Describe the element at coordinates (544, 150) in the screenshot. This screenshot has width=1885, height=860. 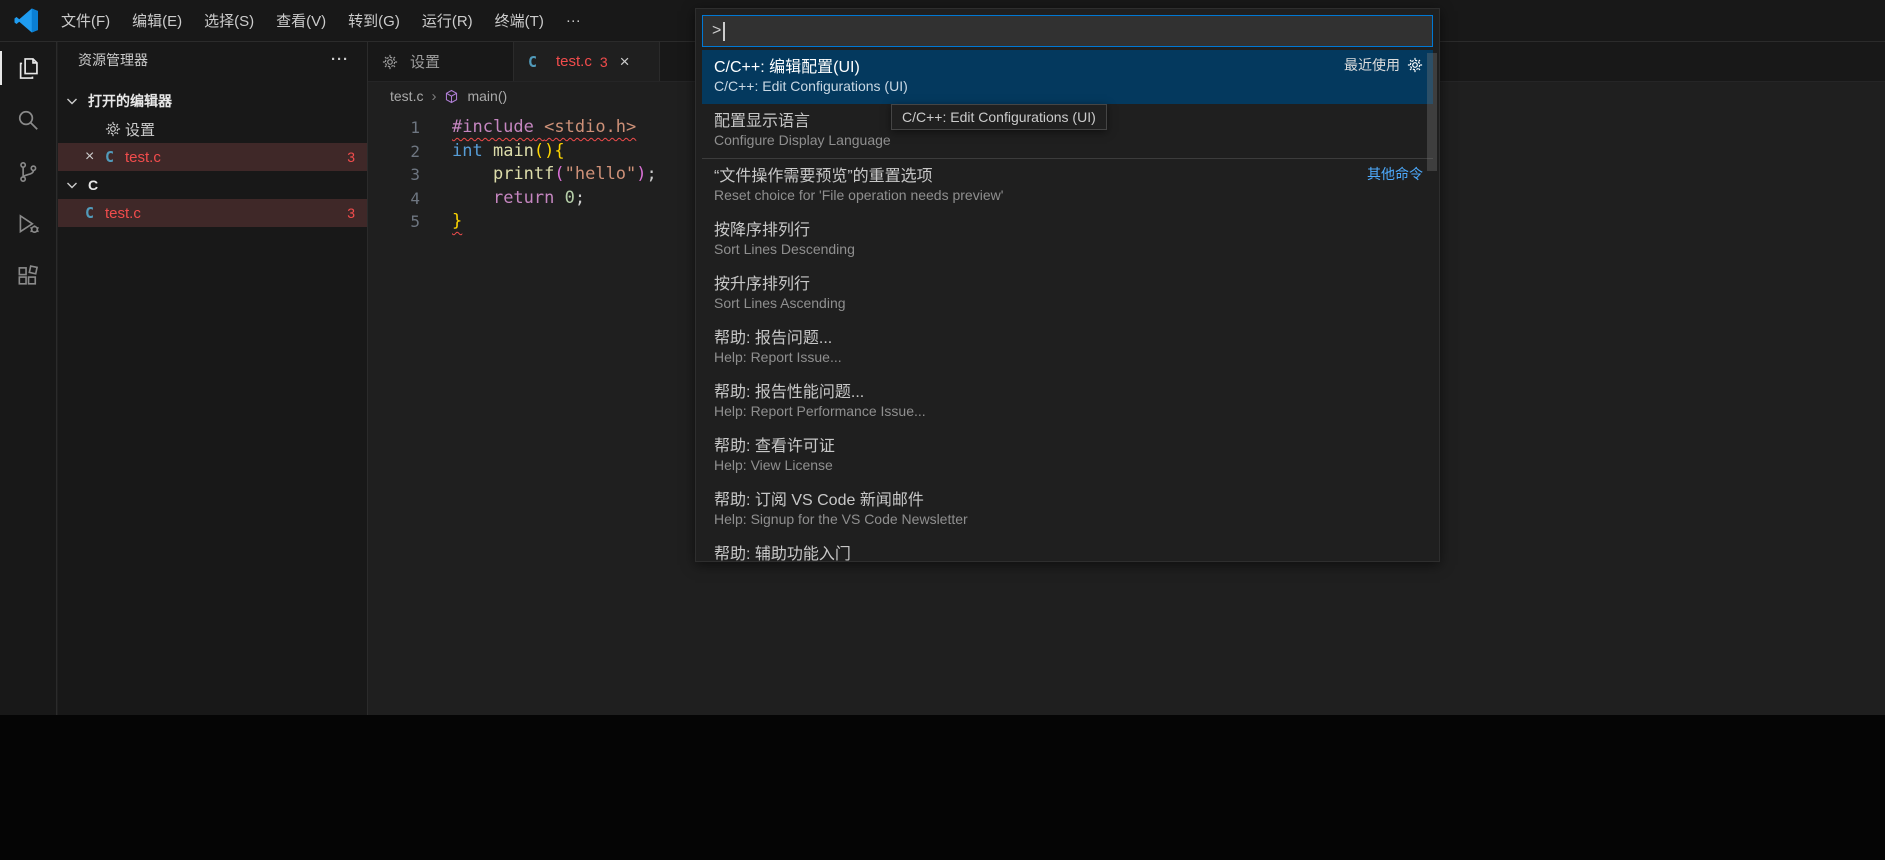
I see `token: ()` at that location.